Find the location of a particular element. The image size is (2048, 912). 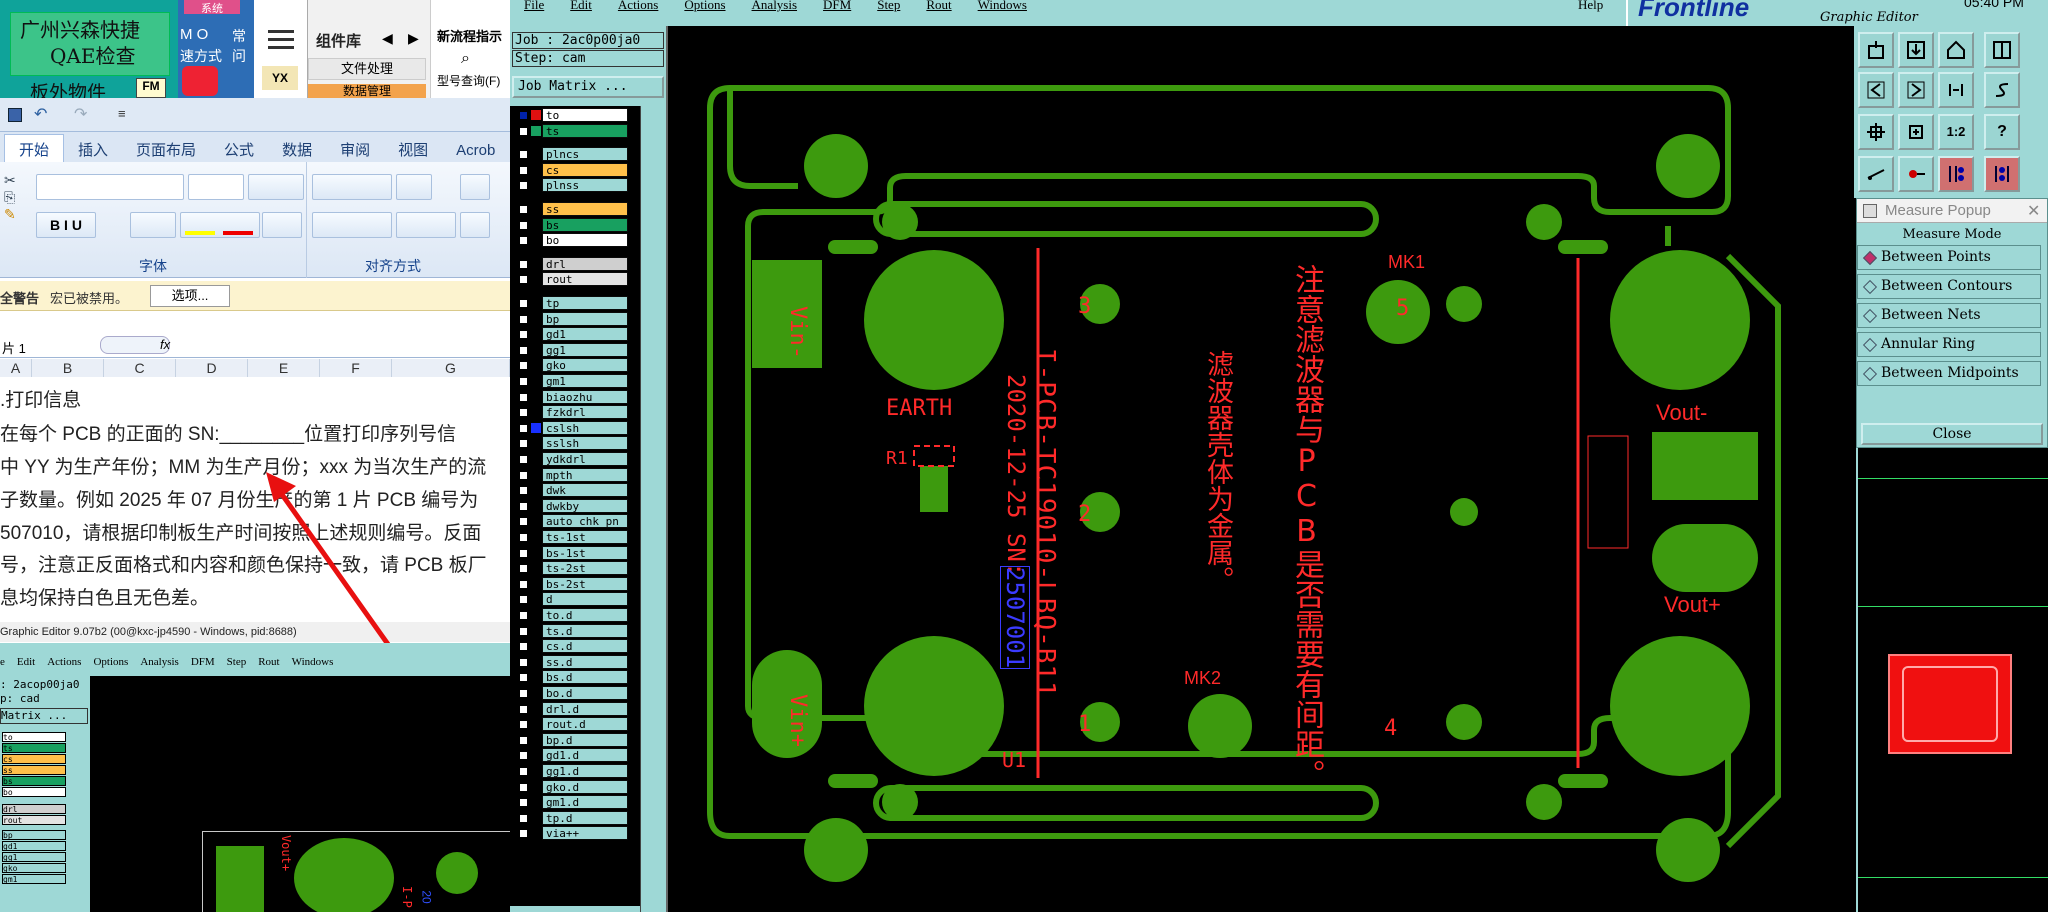

mode-between-points: Between Points is located at coordinates (1949, 257).